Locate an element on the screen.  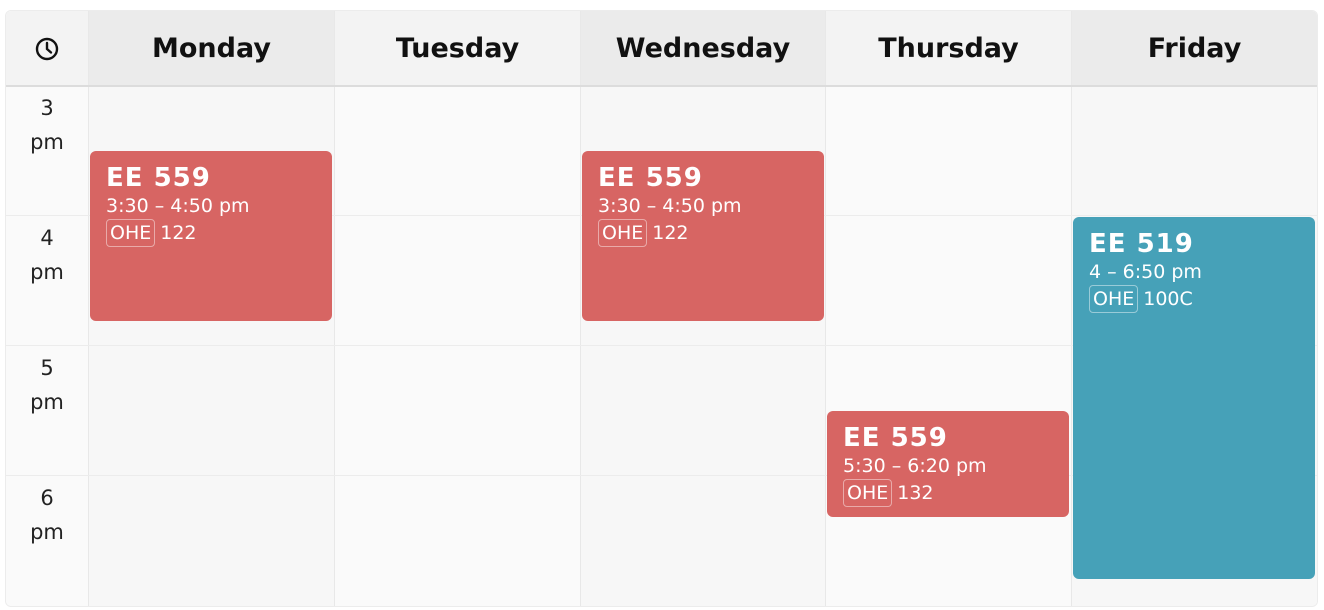
event-card-thursday-ee559: EE 559 5:30 – 6:20 pm OHE 132 is located at coordinates (948, 464).